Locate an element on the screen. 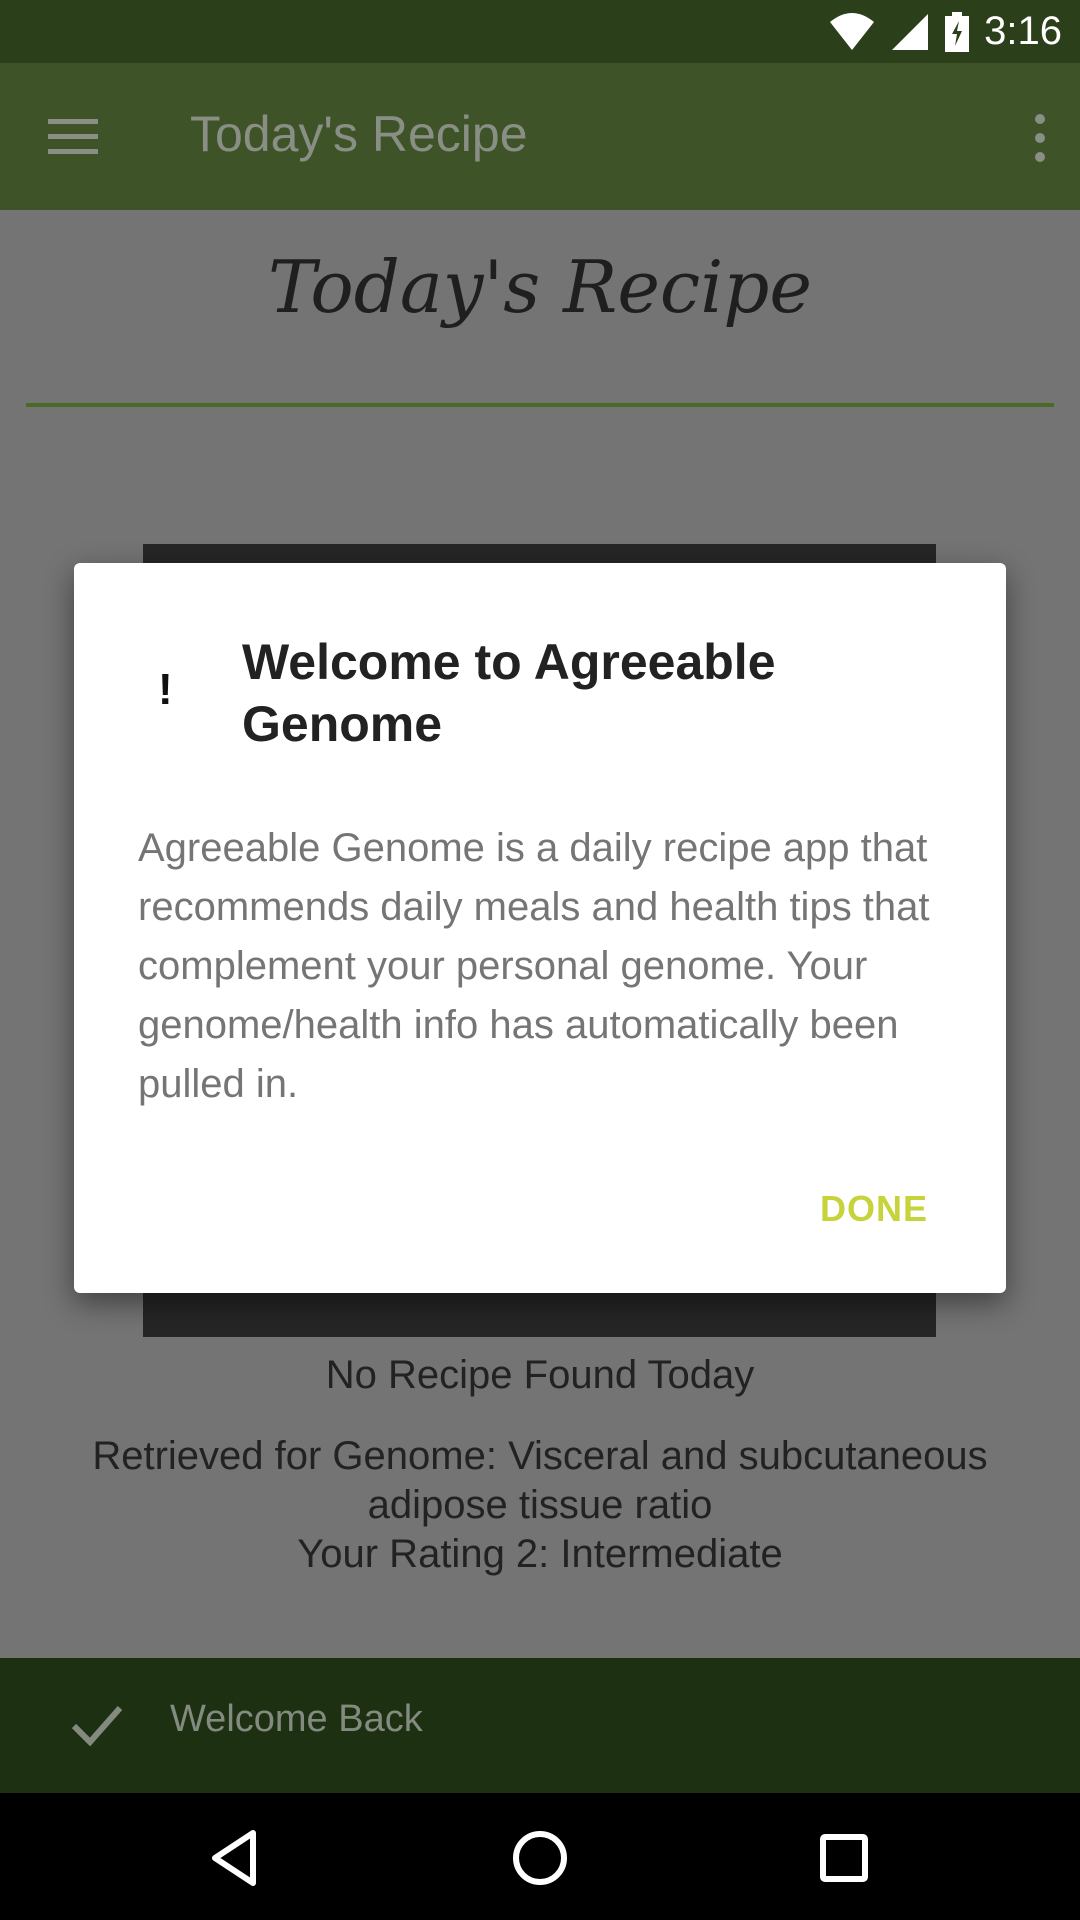 This screenshot has width=1080, height=1920. wifi-icon is located at coordinates (852, 31).